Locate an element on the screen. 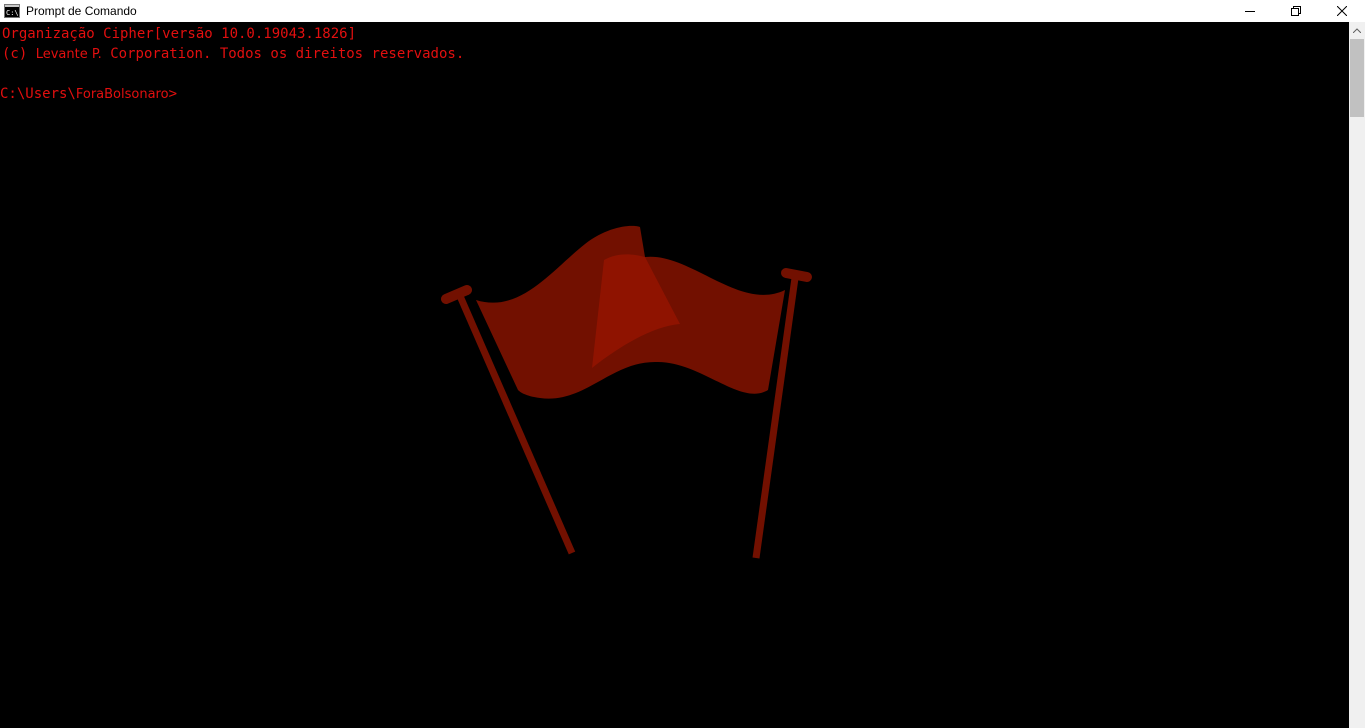  scroll-up-arrow-icon is located at coordinates (1357, 30).